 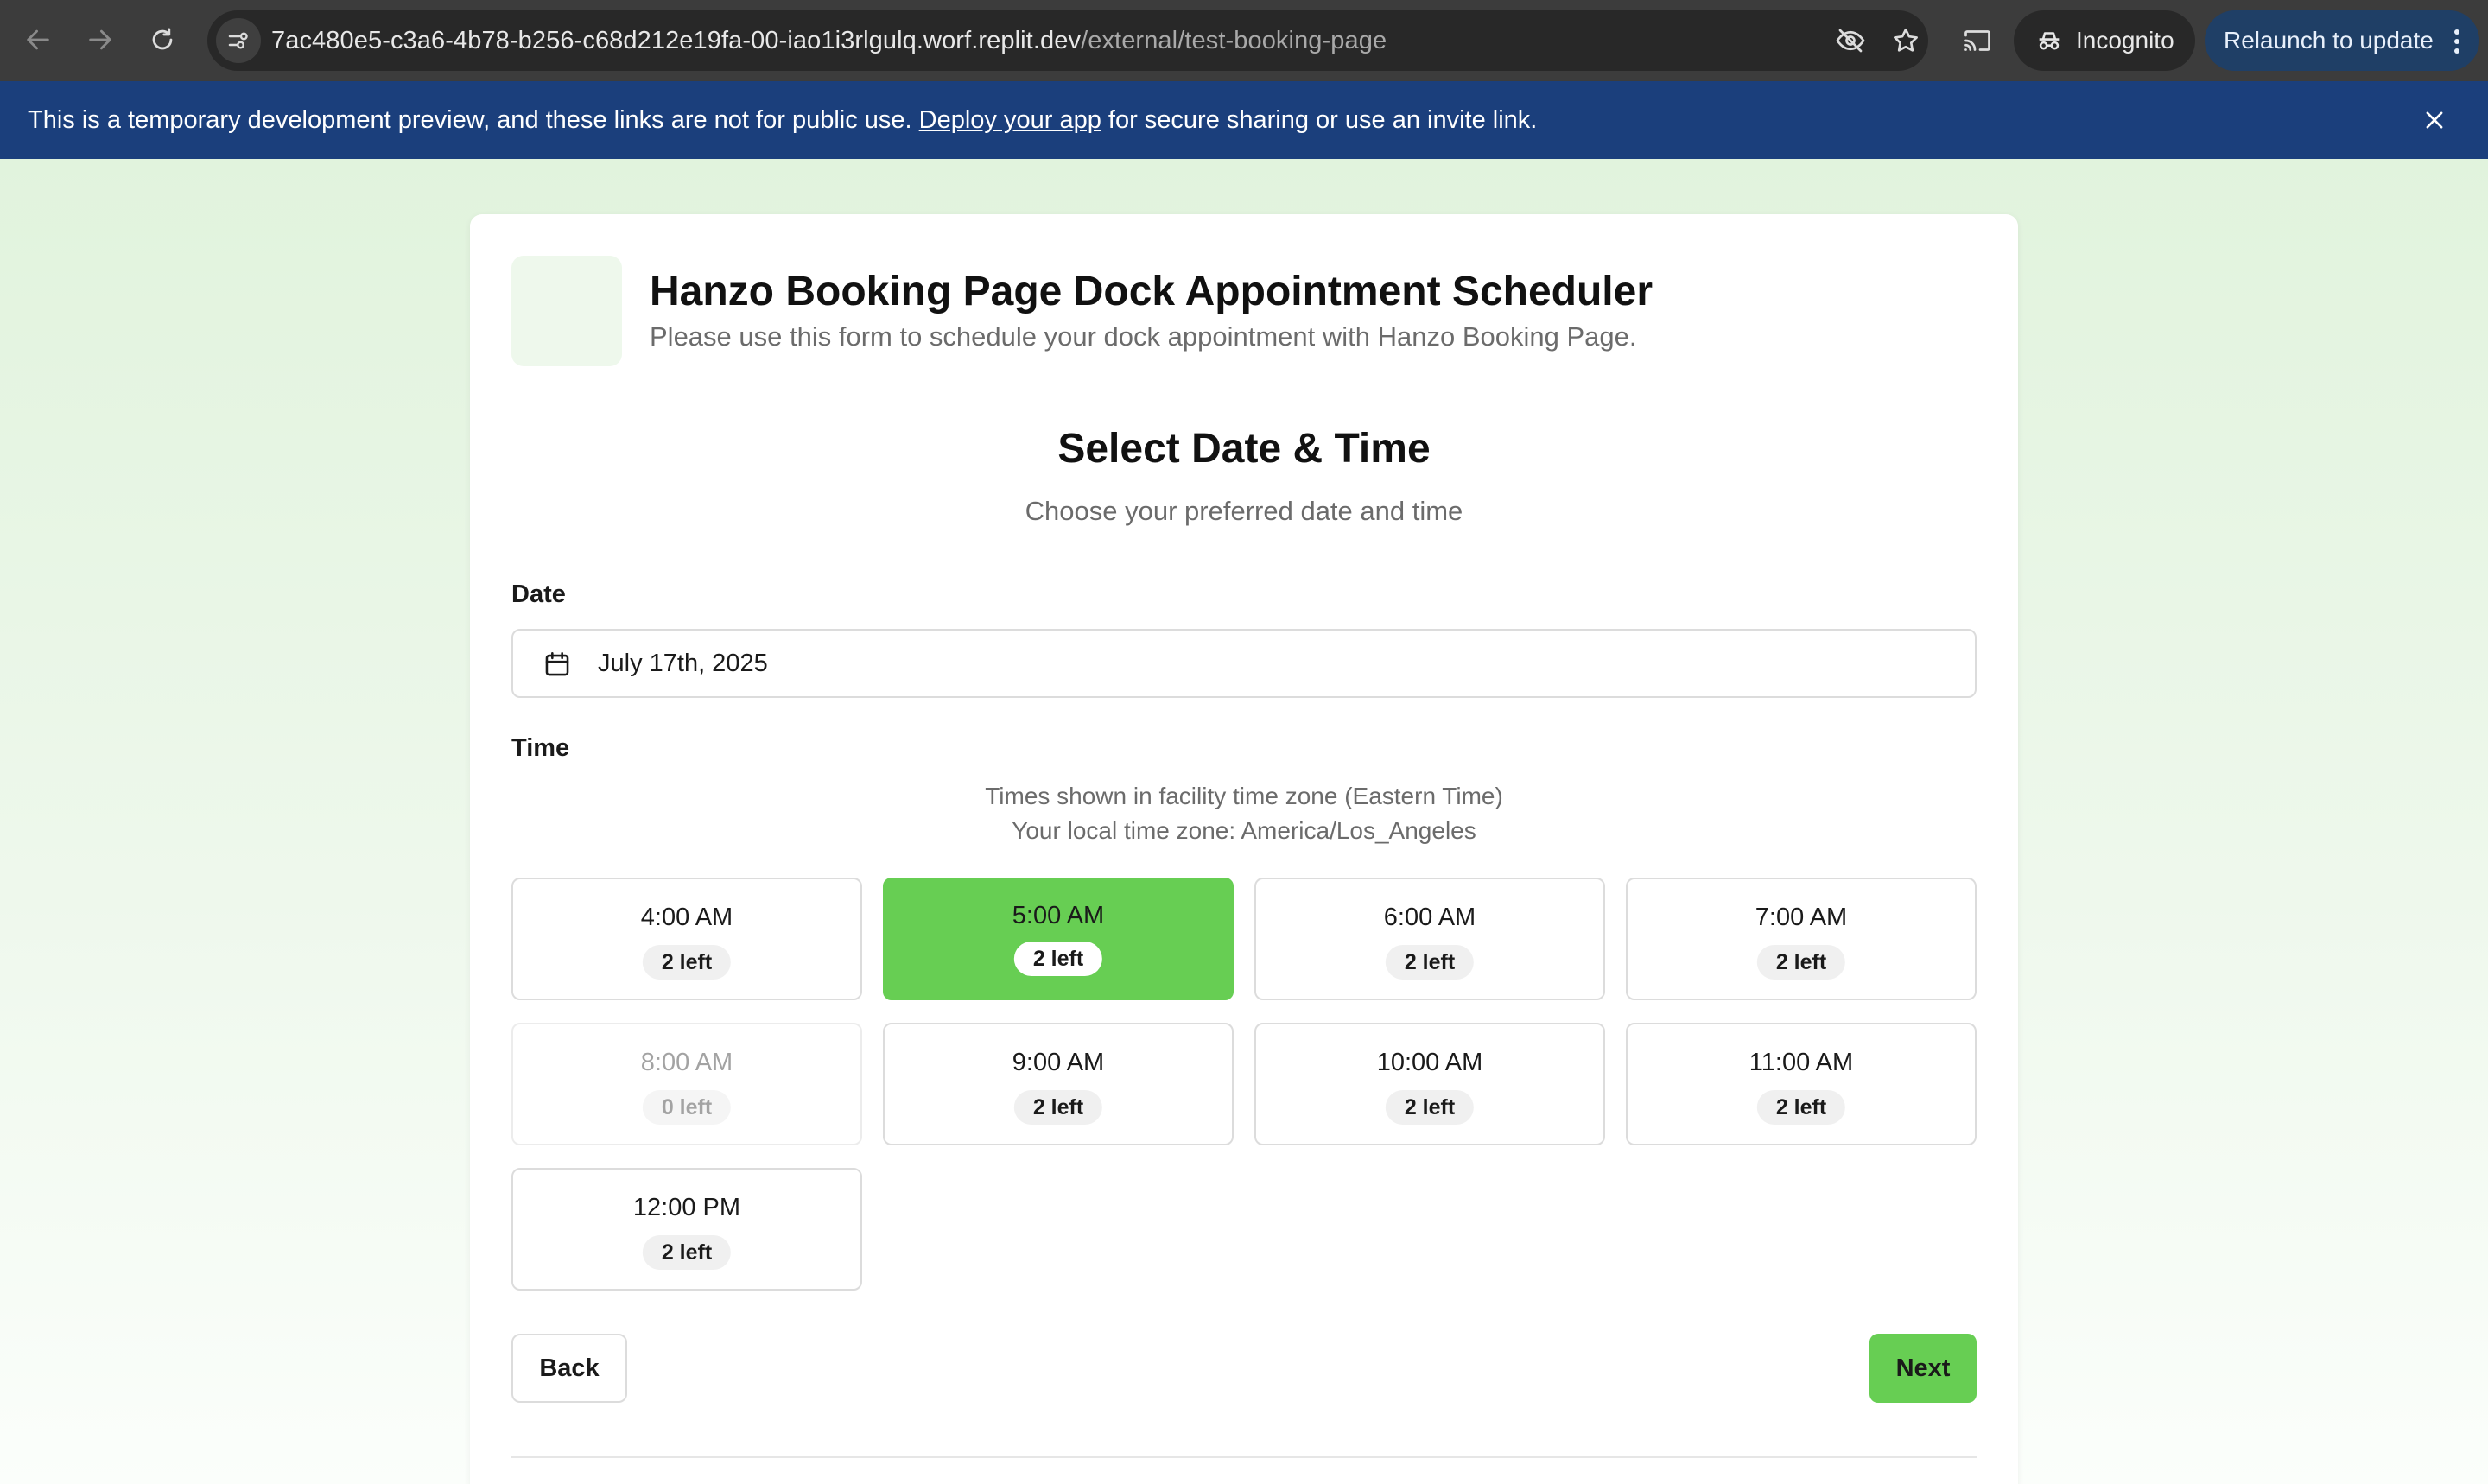 I want to click on time-slot: 5:00 AM 2 left, so click(x=1058, y=939).